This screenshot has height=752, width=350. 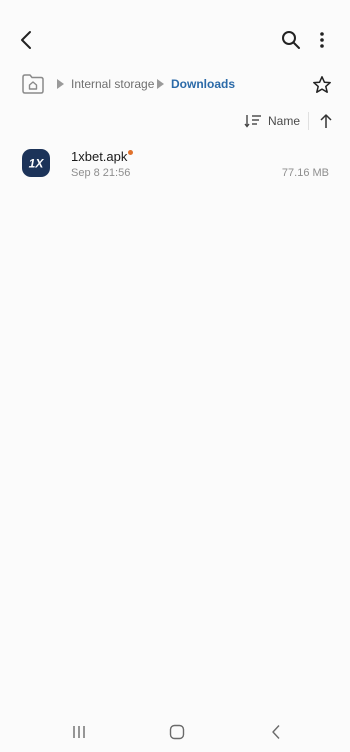 I want to click on system-back-button, so click(x=276, y=732).